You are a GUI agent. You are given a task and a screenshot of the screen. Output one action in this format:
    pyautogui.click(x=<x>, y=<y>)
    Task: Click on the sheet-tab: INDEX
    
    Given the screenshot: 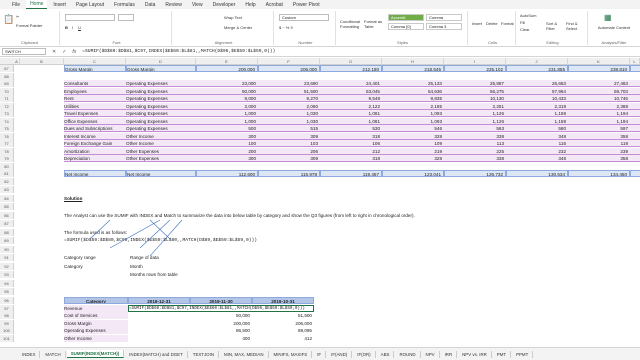 What is the action you would take?
    pyautogui.click(x=29, y=354)
    